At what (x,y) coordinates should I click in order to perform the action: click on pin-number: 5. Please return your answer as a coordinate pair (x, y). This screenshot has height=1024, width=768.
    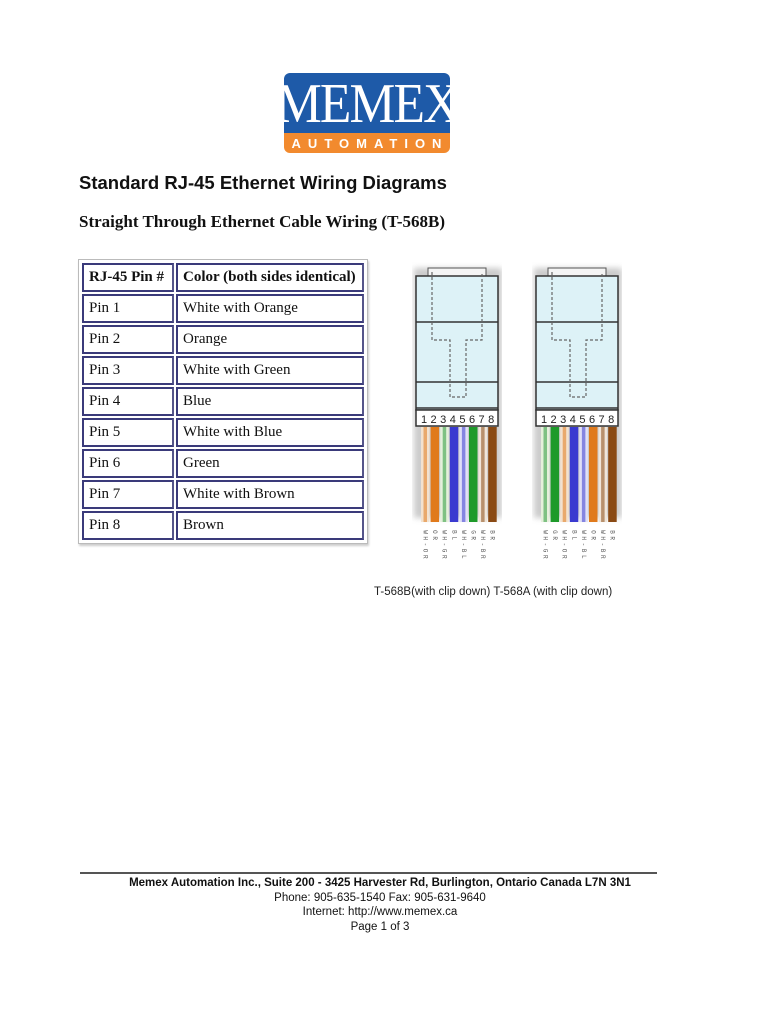
    Looking at the image, I should click on (582, 420).